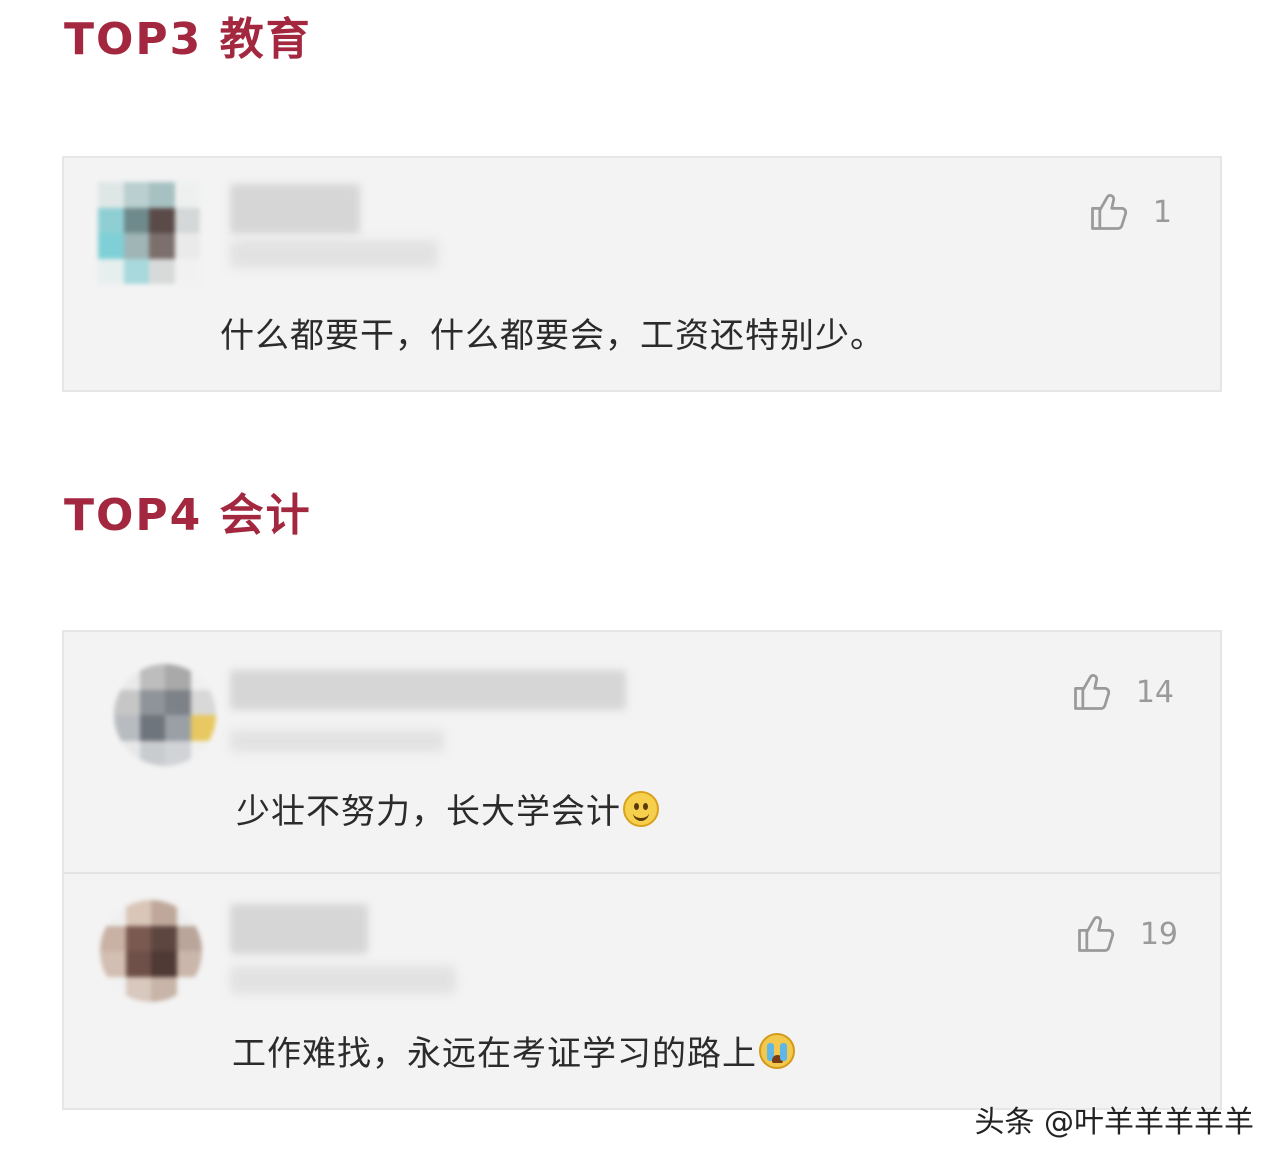 This screenshot has height=1169, width=1284. Describe the element at coordinates (641, 808) in the screenshot. I see `smile-emoji-icon` at that location.